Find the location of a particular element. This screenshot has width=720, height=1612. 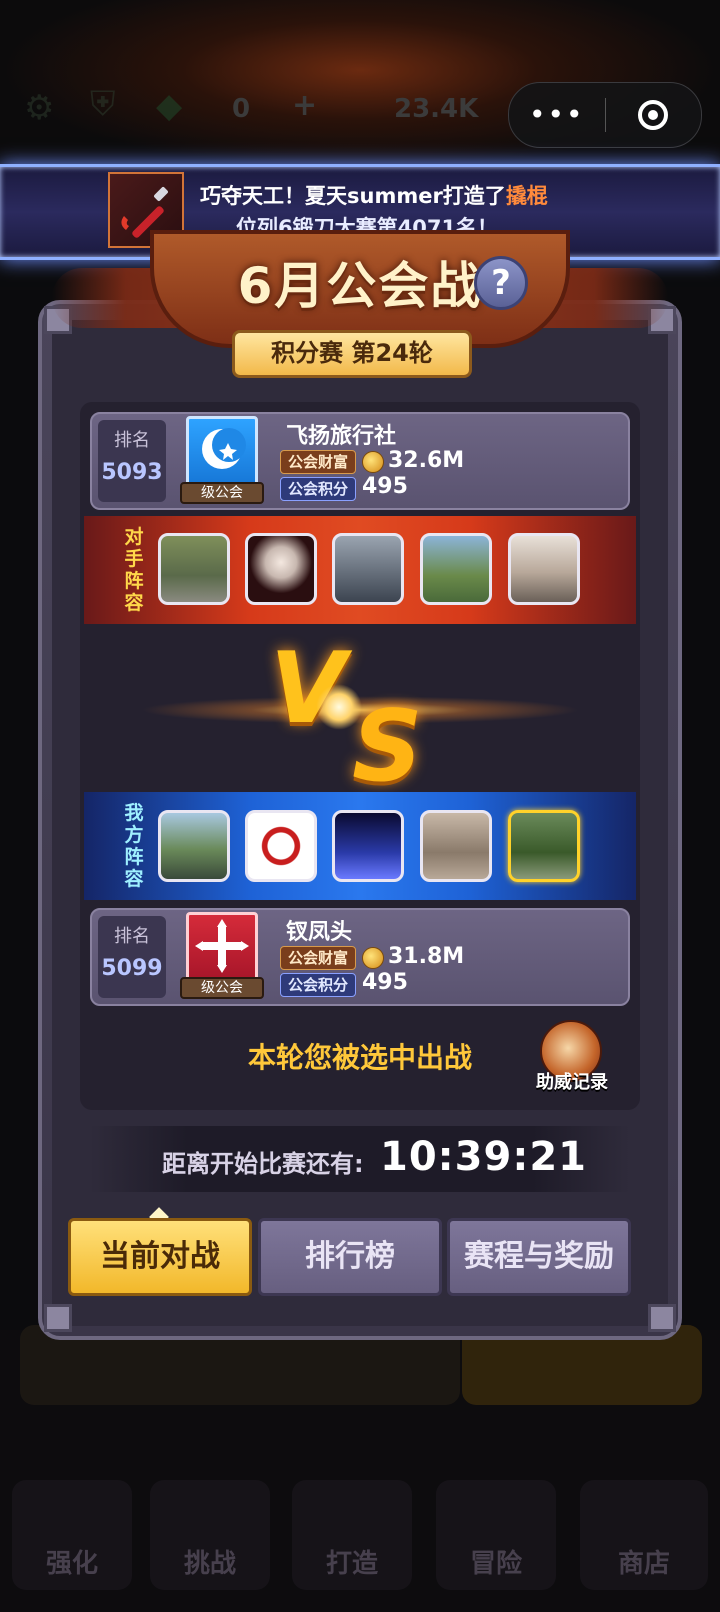

target-icon is located at coordinates (653, 115).